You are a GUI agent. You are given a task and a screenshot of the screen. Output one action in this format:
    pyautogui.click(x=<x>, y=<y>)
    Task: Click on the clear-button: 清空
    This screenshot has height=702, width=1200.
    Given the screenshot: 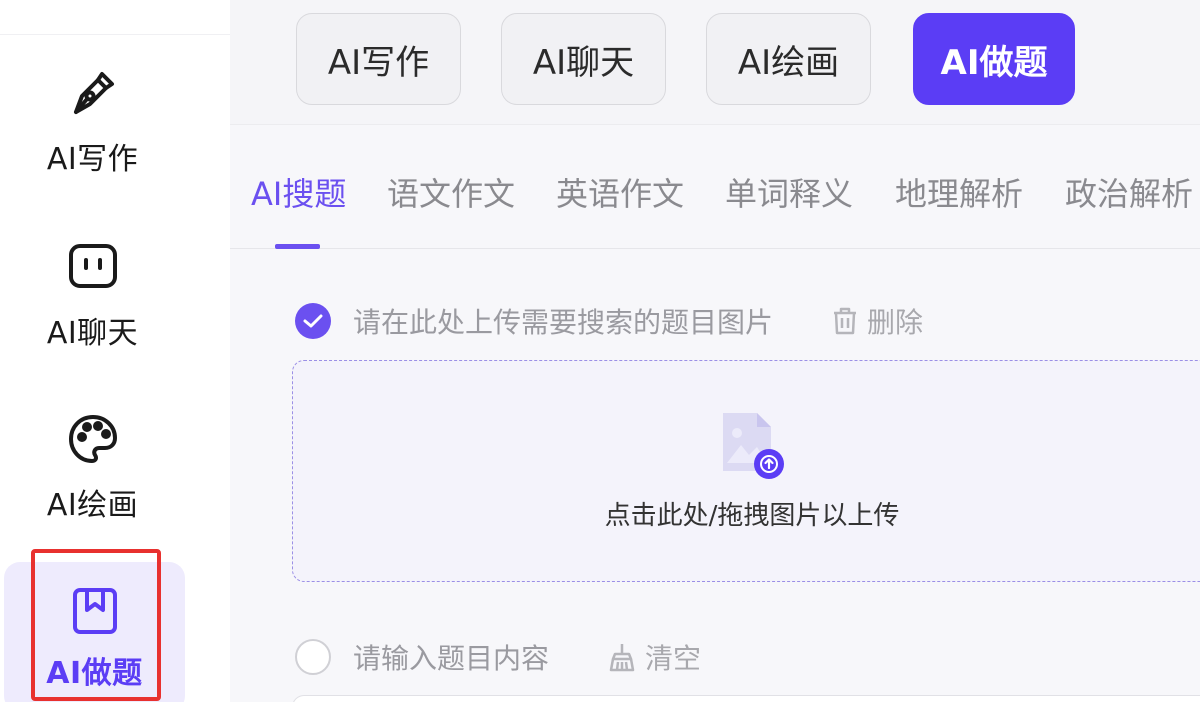 What is the action you would take?
    pyautogui.click(x=654, y=657)
    